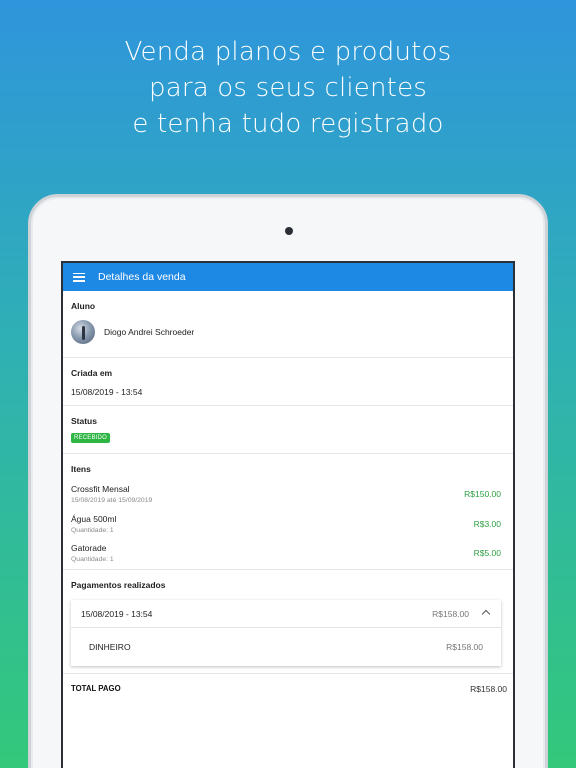  Describe the element at coordinates (100, 489) in the screenshot. I see `item-name: Crossfit Mensal` at that location.